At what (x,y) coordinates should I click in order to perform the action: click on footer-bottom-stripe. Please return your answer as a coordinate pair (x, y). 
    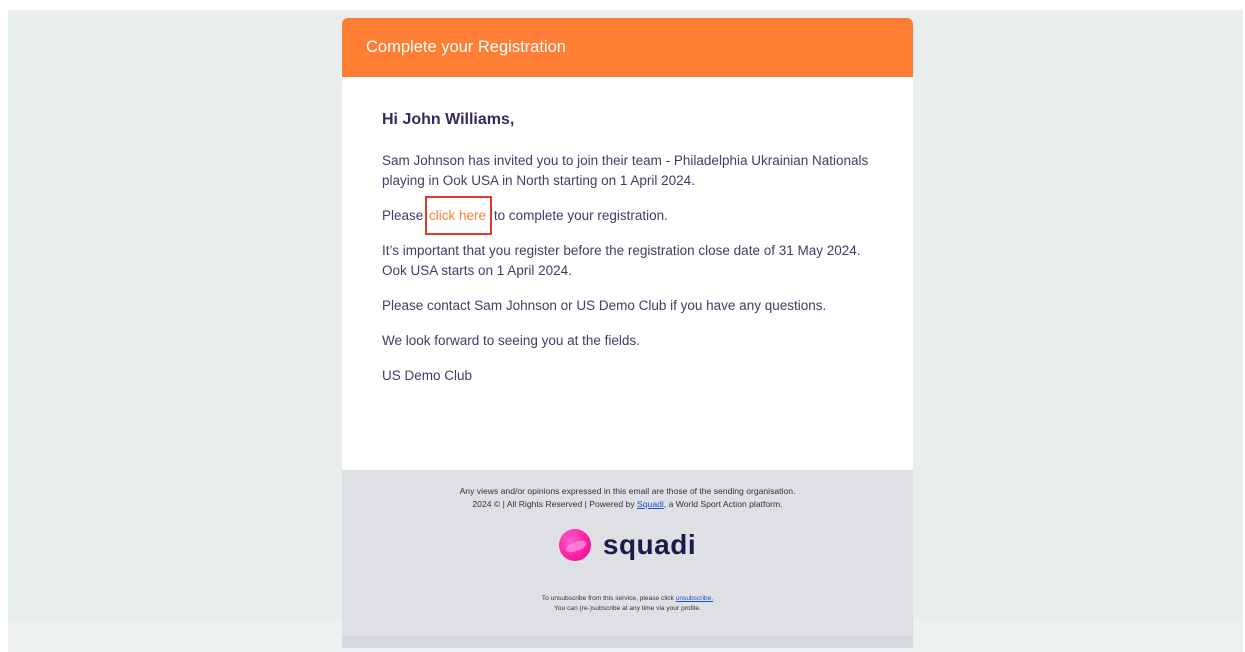
    Looking at the image, I should click on (627, 642).